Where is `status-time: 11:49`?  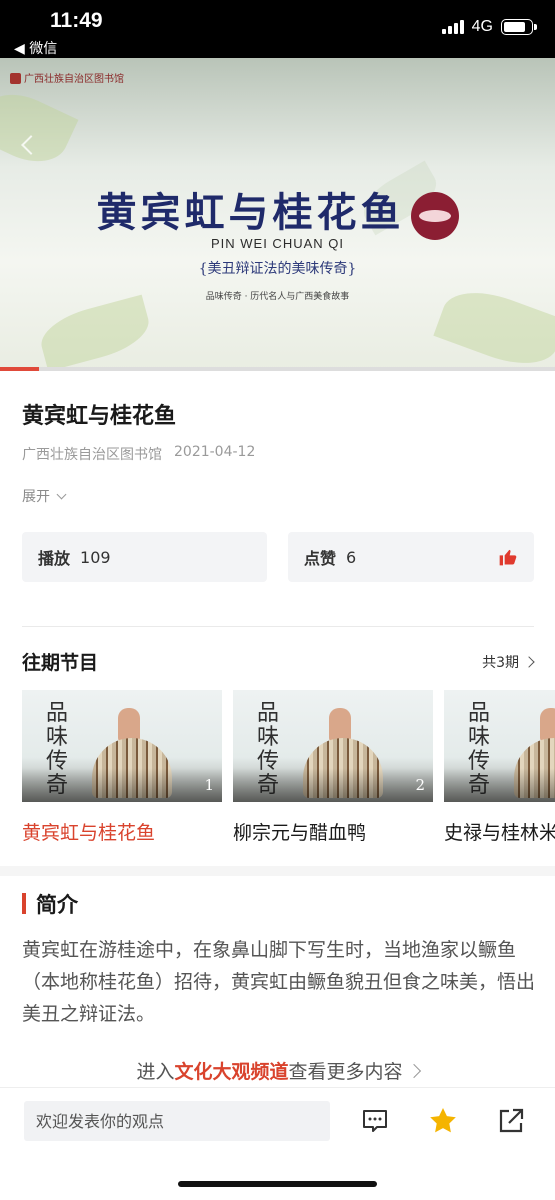
status-time: 11:49 is located at coordinates (76, 20).